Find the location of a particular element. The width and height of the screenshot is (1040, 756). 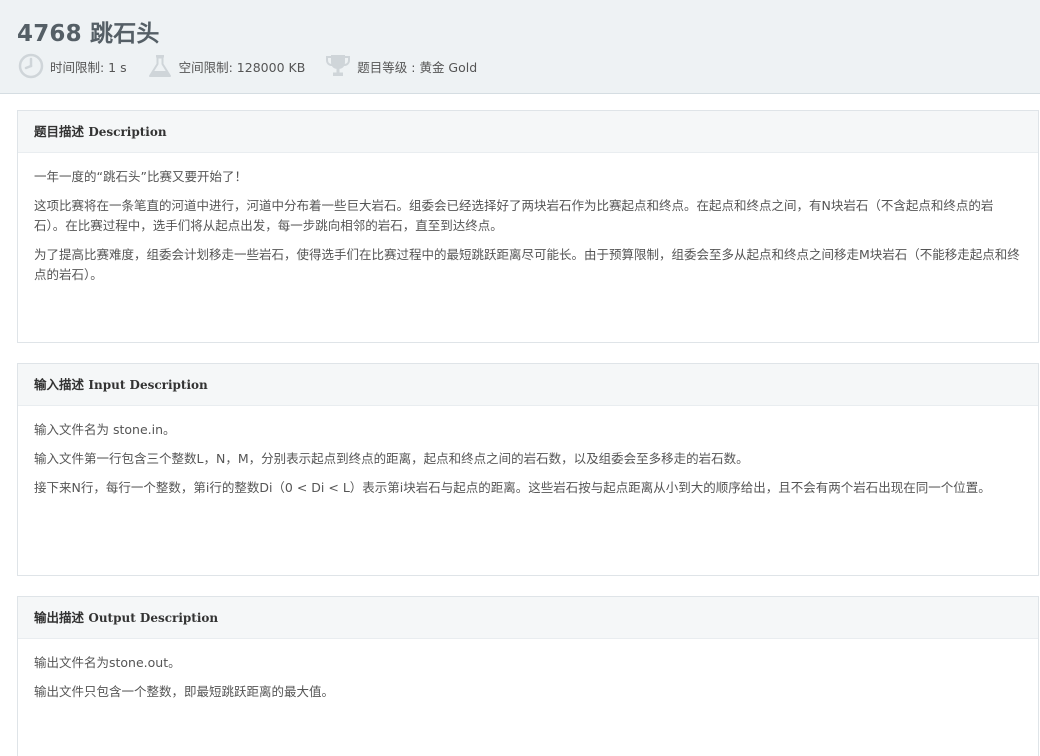

output-paragraph: 输出文件只包含一个整数，即最短跳跃距离的最大值。 is located at coordinates (184, 691).